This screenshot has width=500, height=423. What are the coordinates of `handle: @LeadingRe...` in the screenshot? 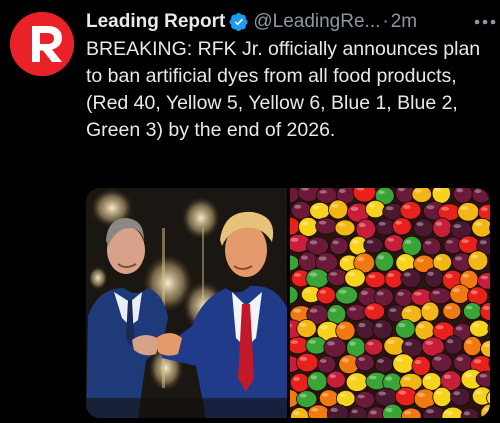 It's located at (316, 22).